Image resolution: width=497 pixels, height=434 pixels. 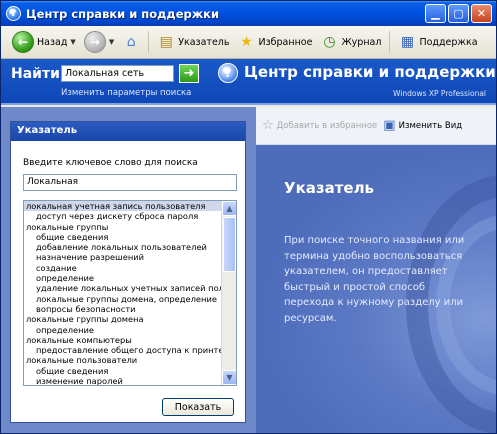 What do you see at coordinates (123, 216) in the screenshot?
I see `list-item: доступ через дискету сброса пароля` at bounding box center [123, 216].